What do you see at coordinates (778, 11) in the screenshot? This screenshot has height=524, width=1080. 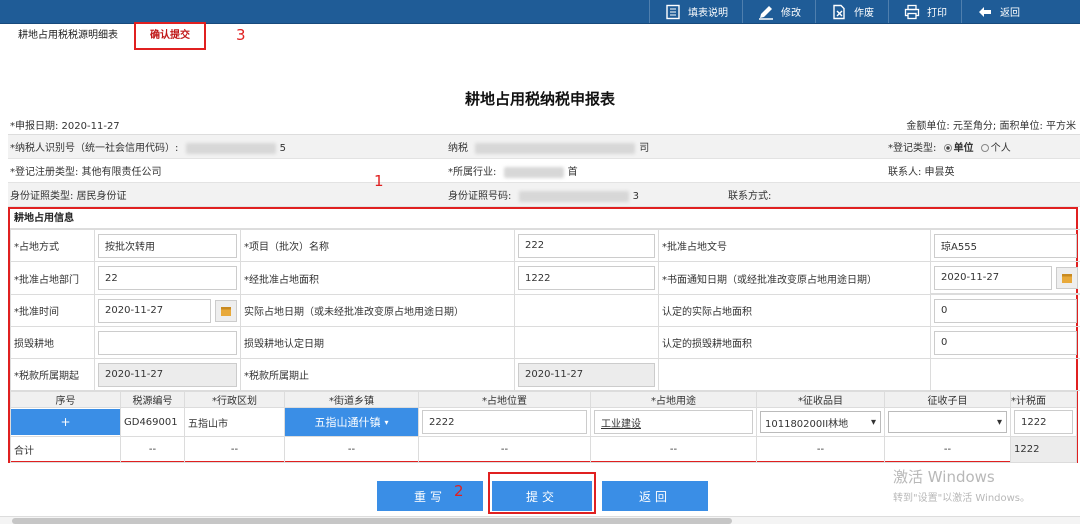 I see `edit-button: 修改` at bounding box center [778, 11].